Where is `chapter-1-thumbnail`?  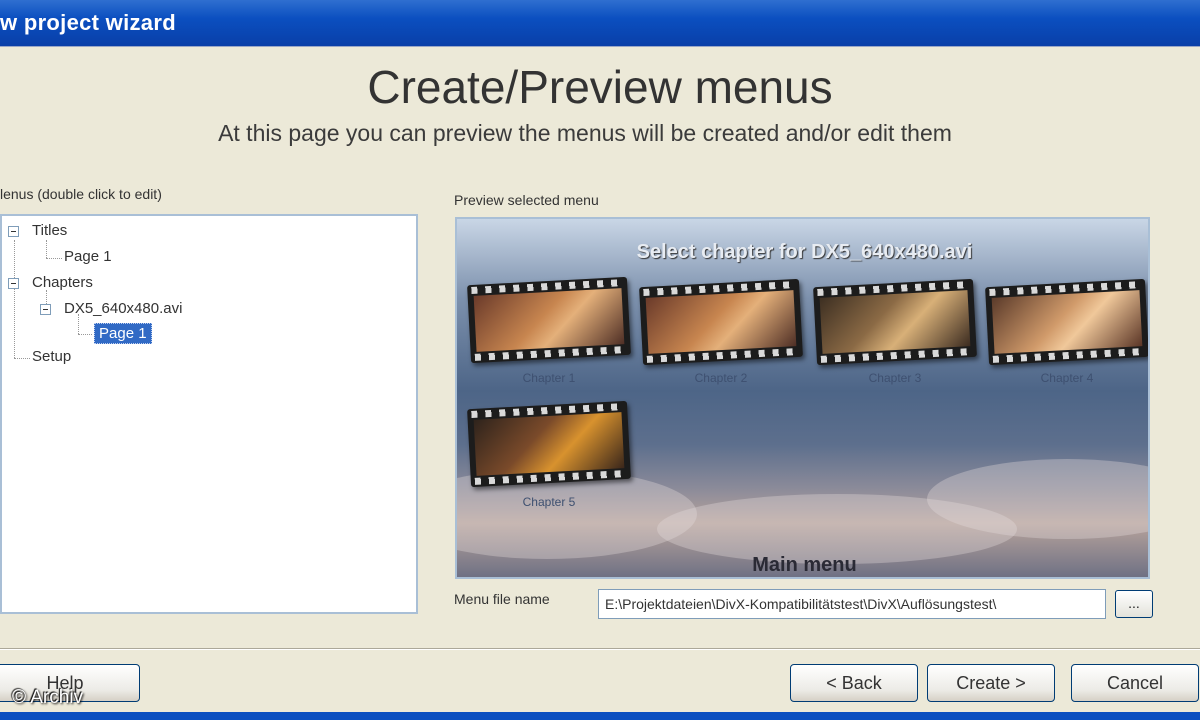 chapter-1-thumbnail is located at coordinates (549, 320).